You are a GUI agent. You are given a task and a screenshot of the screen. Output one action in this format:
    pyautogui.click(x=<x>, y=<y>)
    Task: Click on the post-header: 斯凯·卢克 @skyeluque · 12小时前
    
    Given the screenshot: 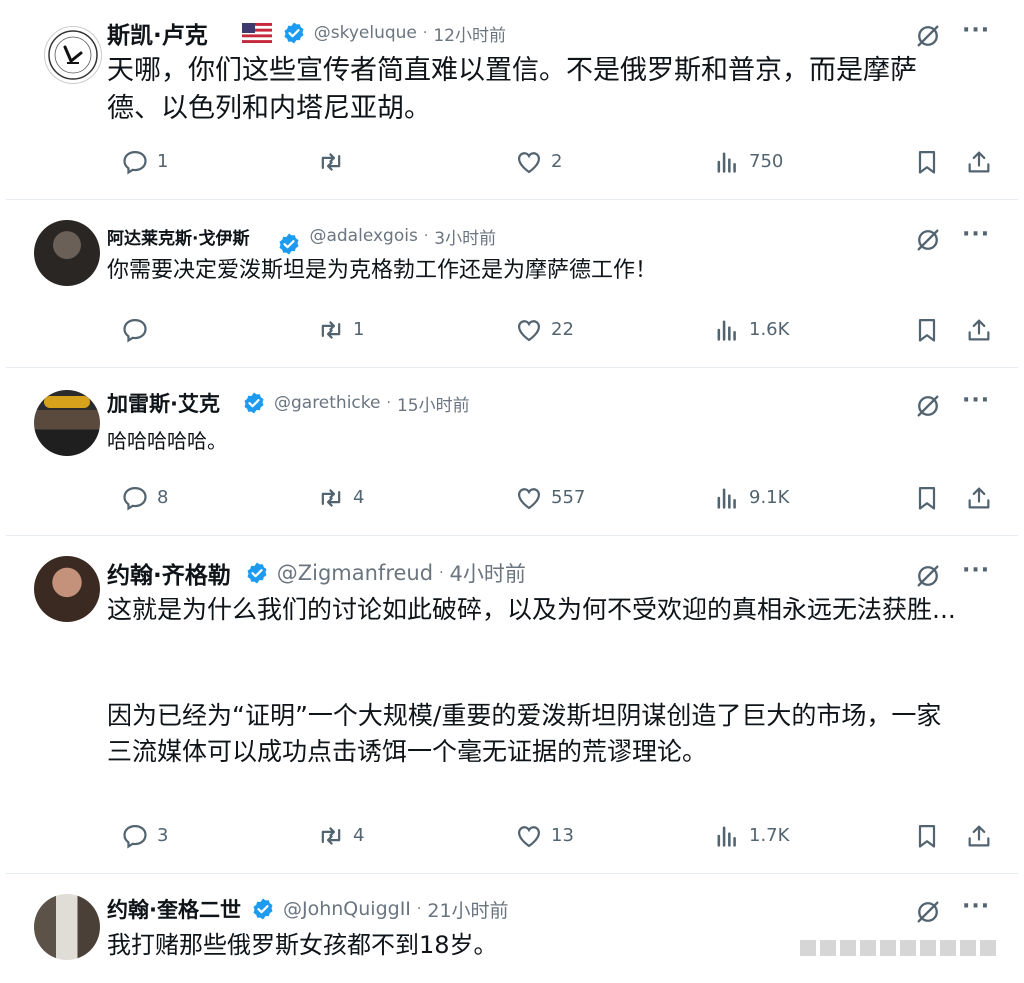 What is the action you would take?
    pyautogui.click(x=306, y=33)
    